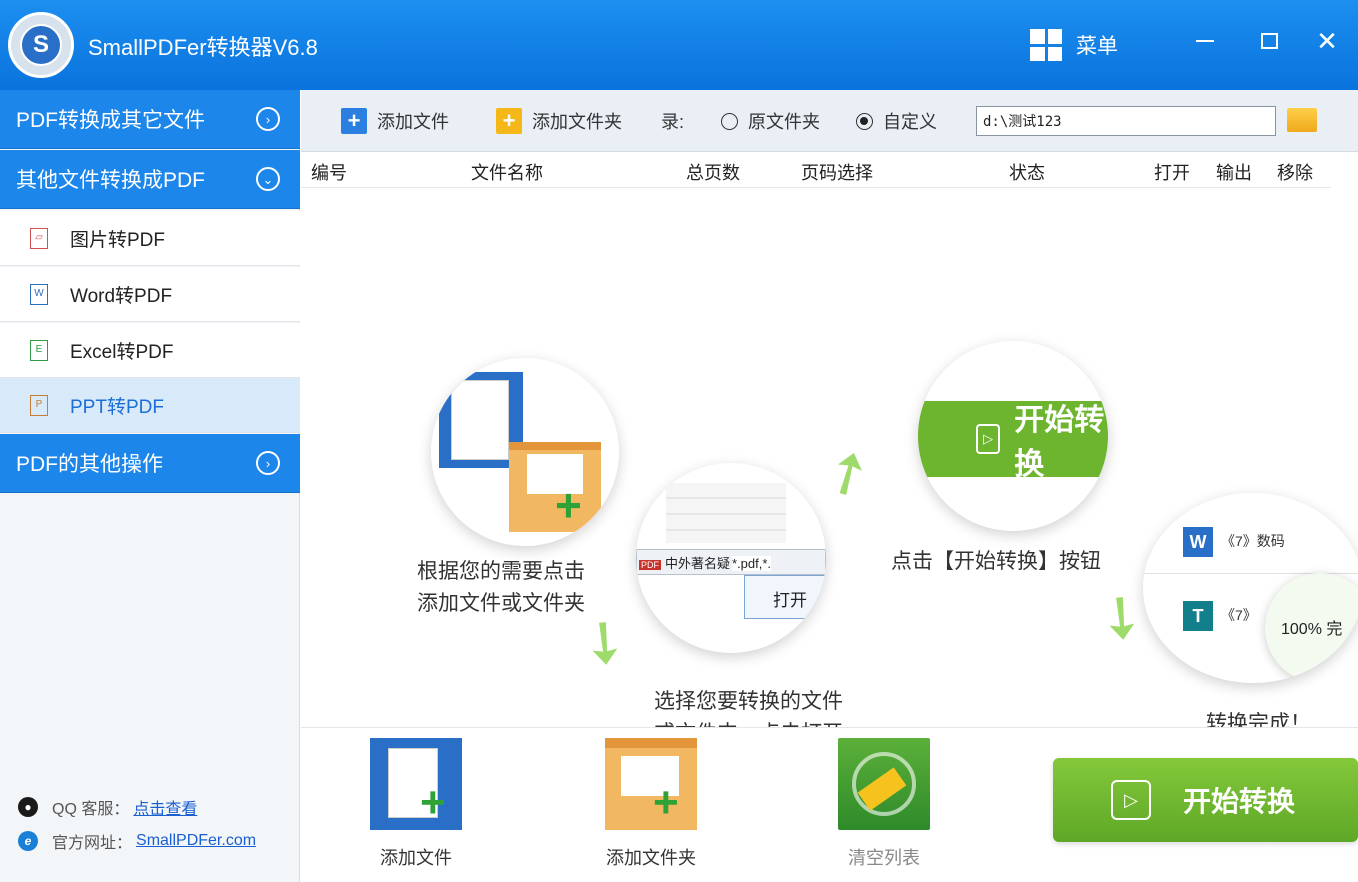 This screenshot has height=882, width=1358. I want to click on sidebar-item-ppt-to-pdf: P PPT转PDF, so click(150, 405).